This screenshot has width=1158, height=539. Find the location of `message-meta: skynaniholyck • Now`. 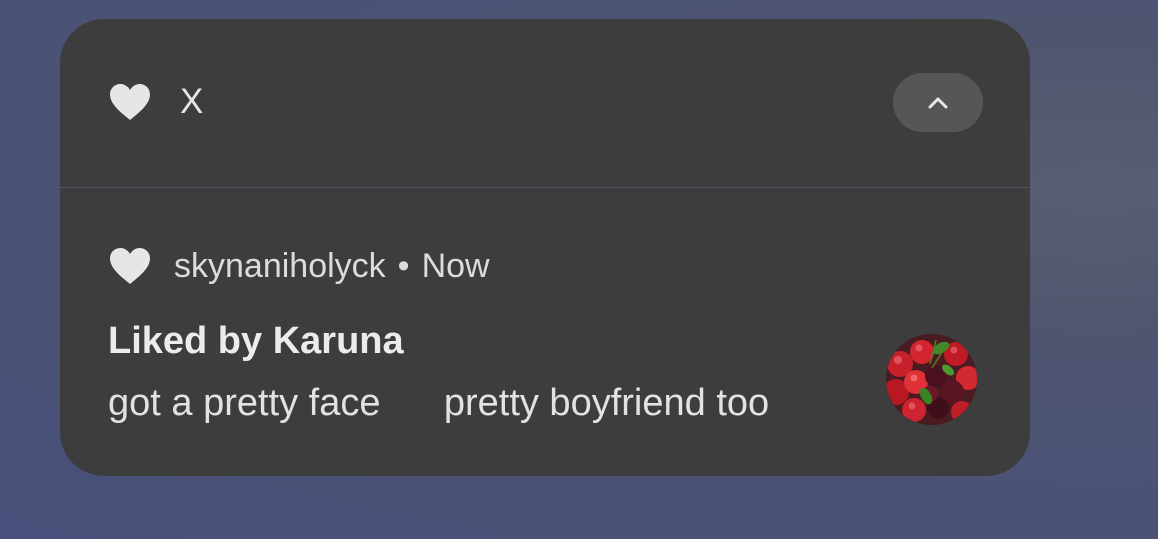

message-meta: skynaniholyck • Now is located at coordinates (332, 266).